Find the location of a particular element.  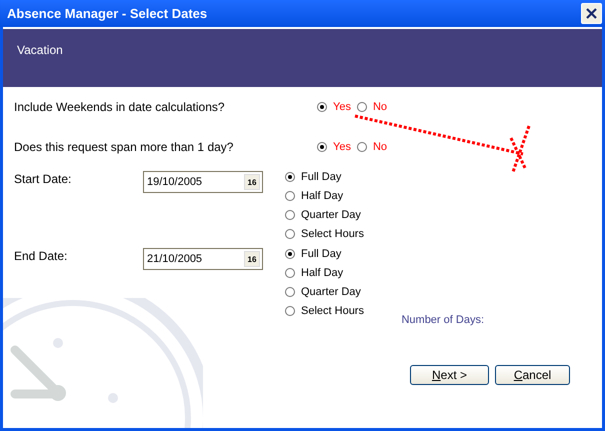

number-of-days-label: Number of Days: is located at coordinates (442, 320).